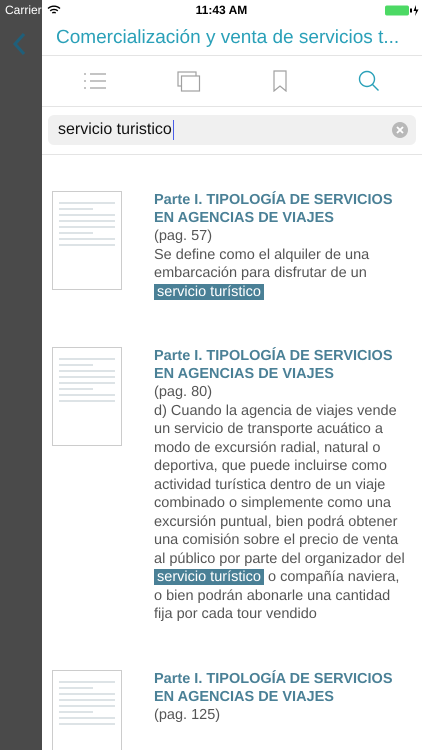 This screenshot has height=750, width=422. Describe the element at coordinates (184, 236) in the screenshot. I see `page-number: (pag. 57)` at that location.